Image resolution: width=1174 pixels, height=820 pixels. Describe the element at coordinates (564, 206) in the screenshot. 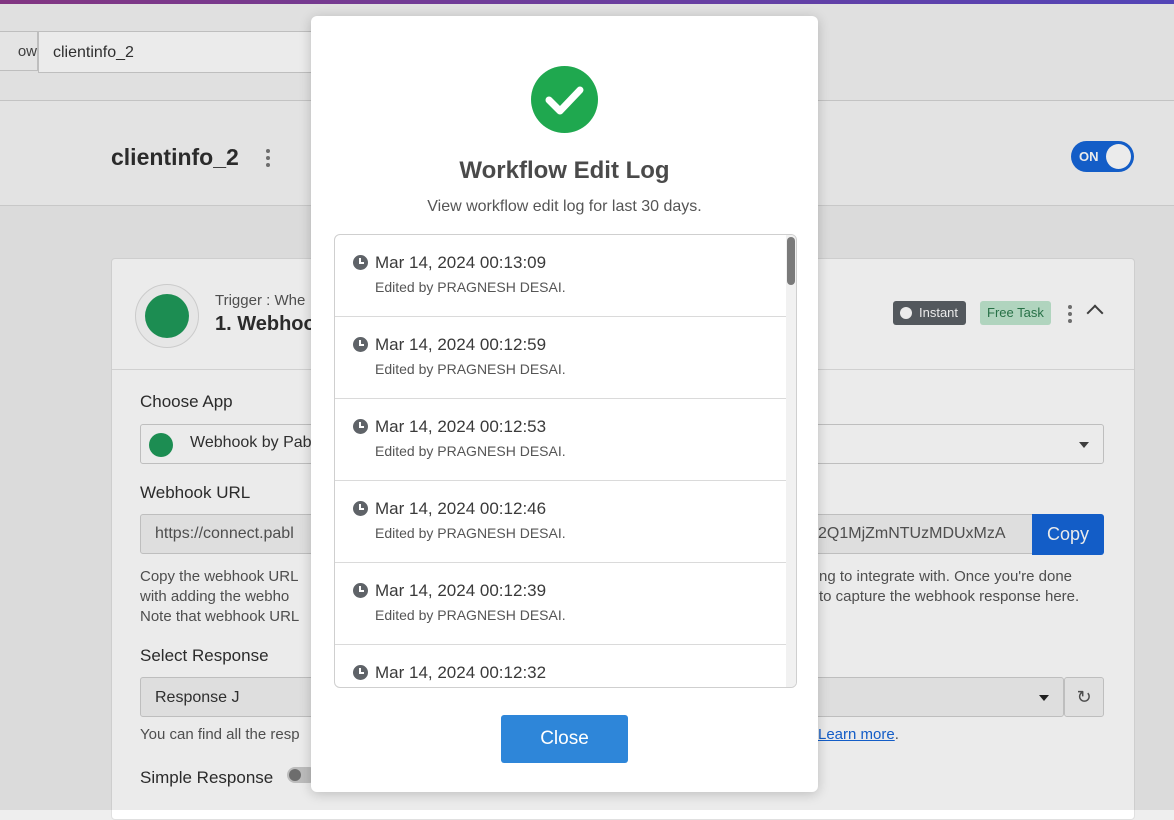

I see `modal-subtitle: View workflow edit log for last 30 days.` at that location.